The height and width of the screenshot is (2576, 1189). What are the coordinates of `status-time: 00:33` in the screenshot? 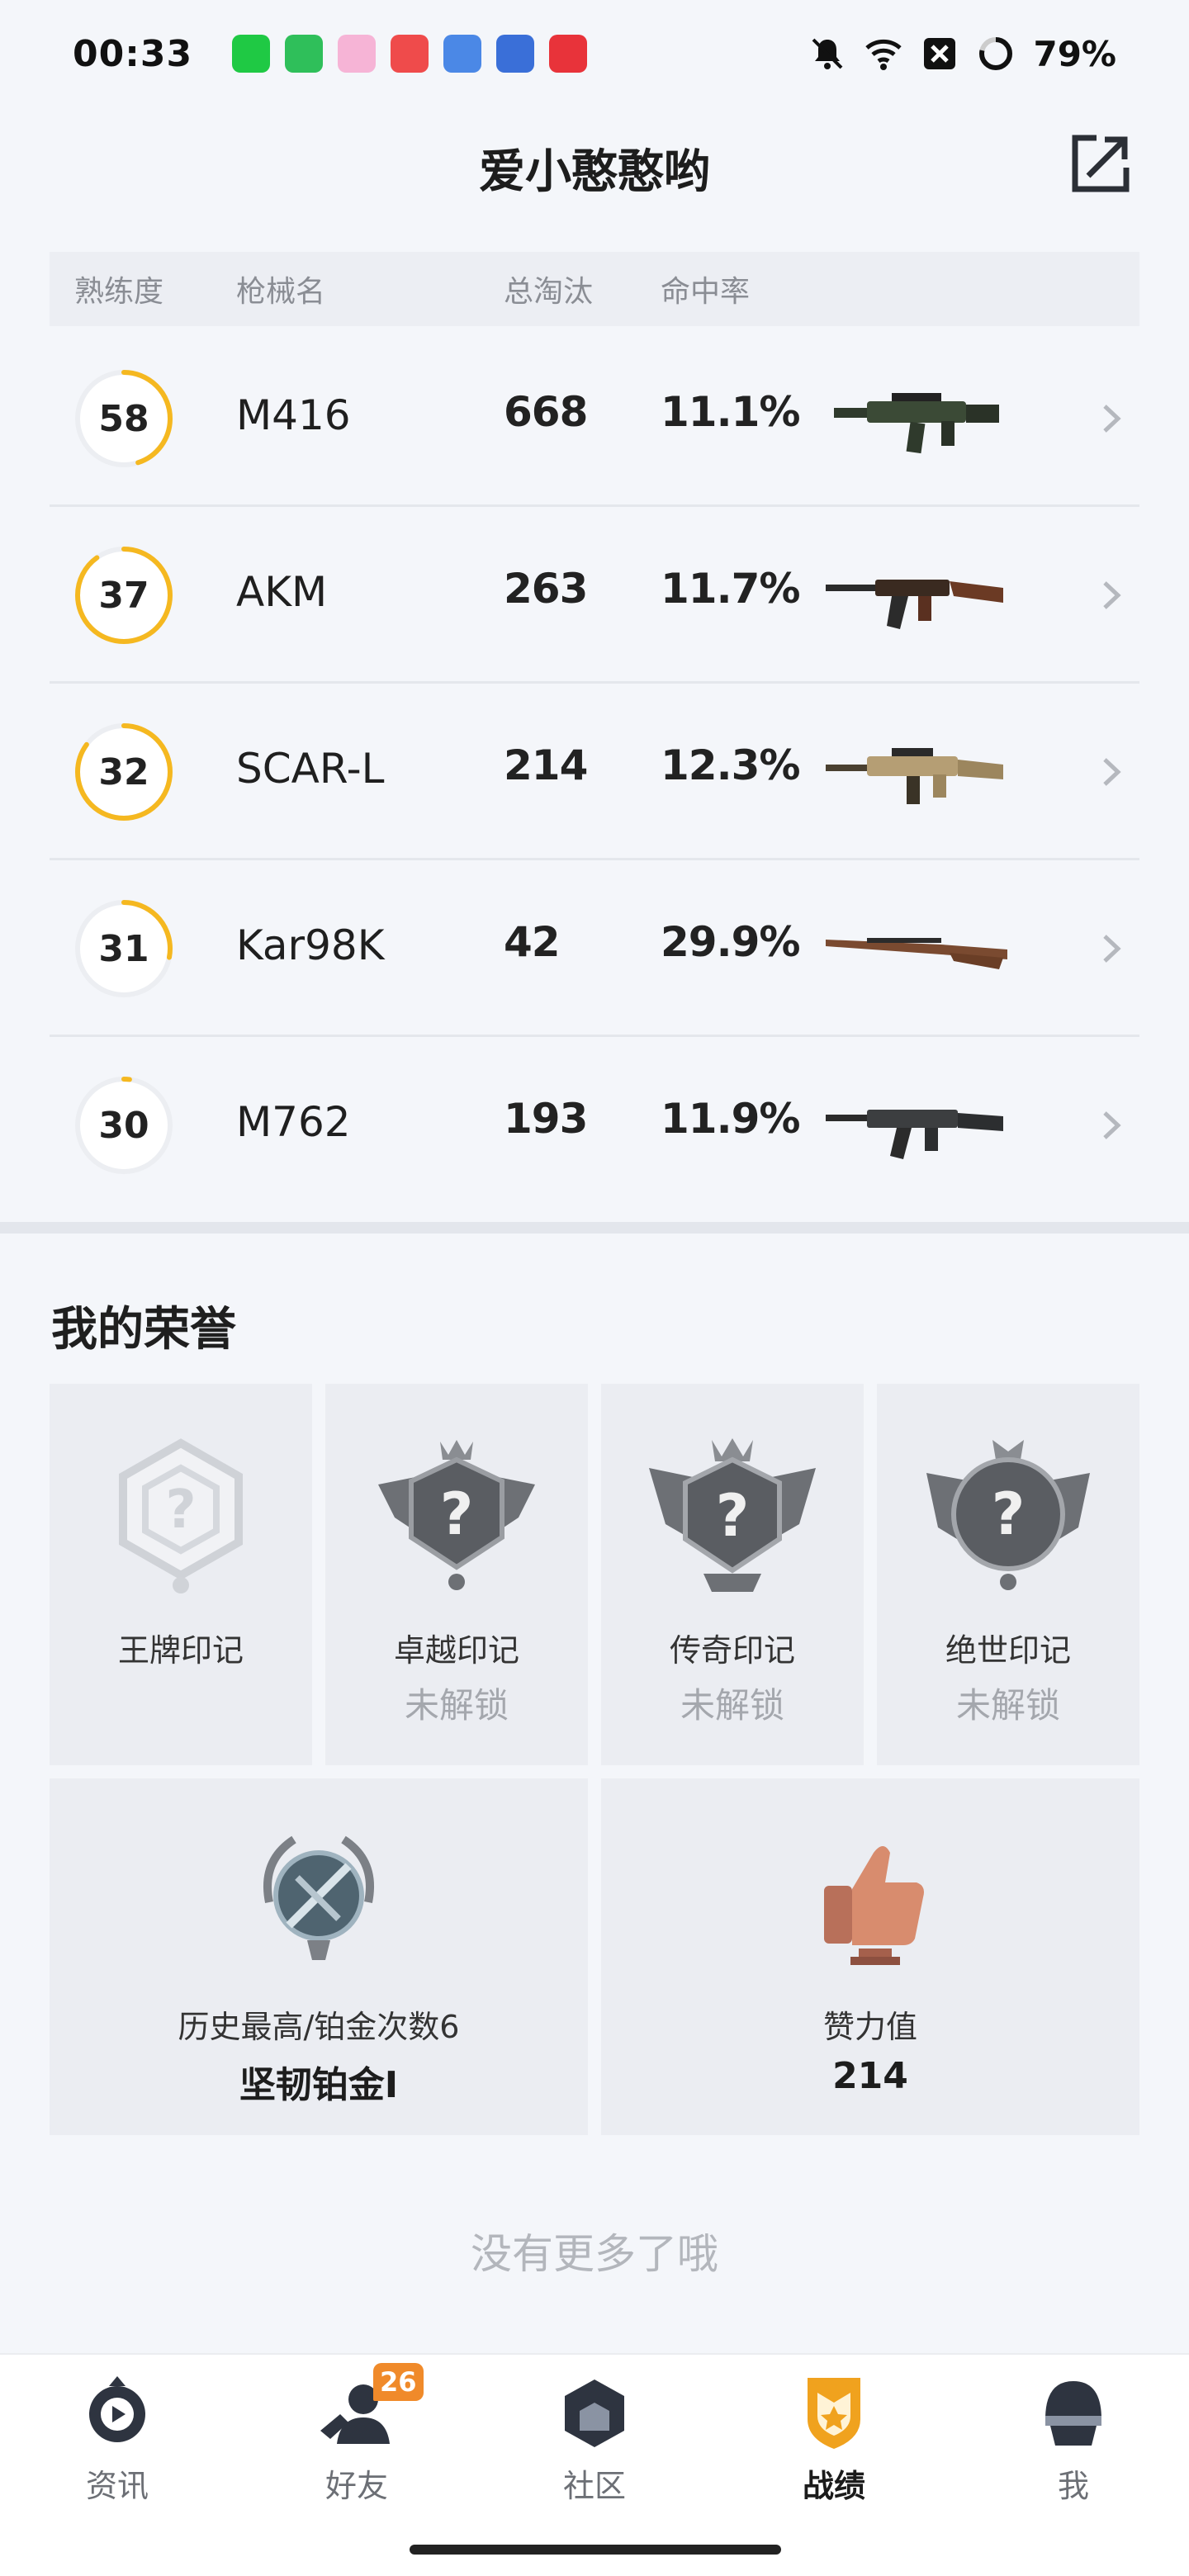 It's located at (133, 53).